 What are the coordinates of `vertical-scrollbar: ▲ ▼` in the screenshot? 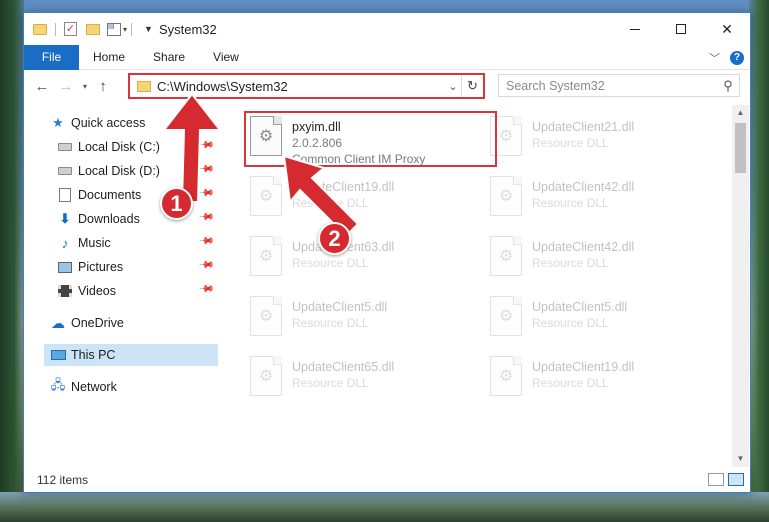 It's located at (740, 286).